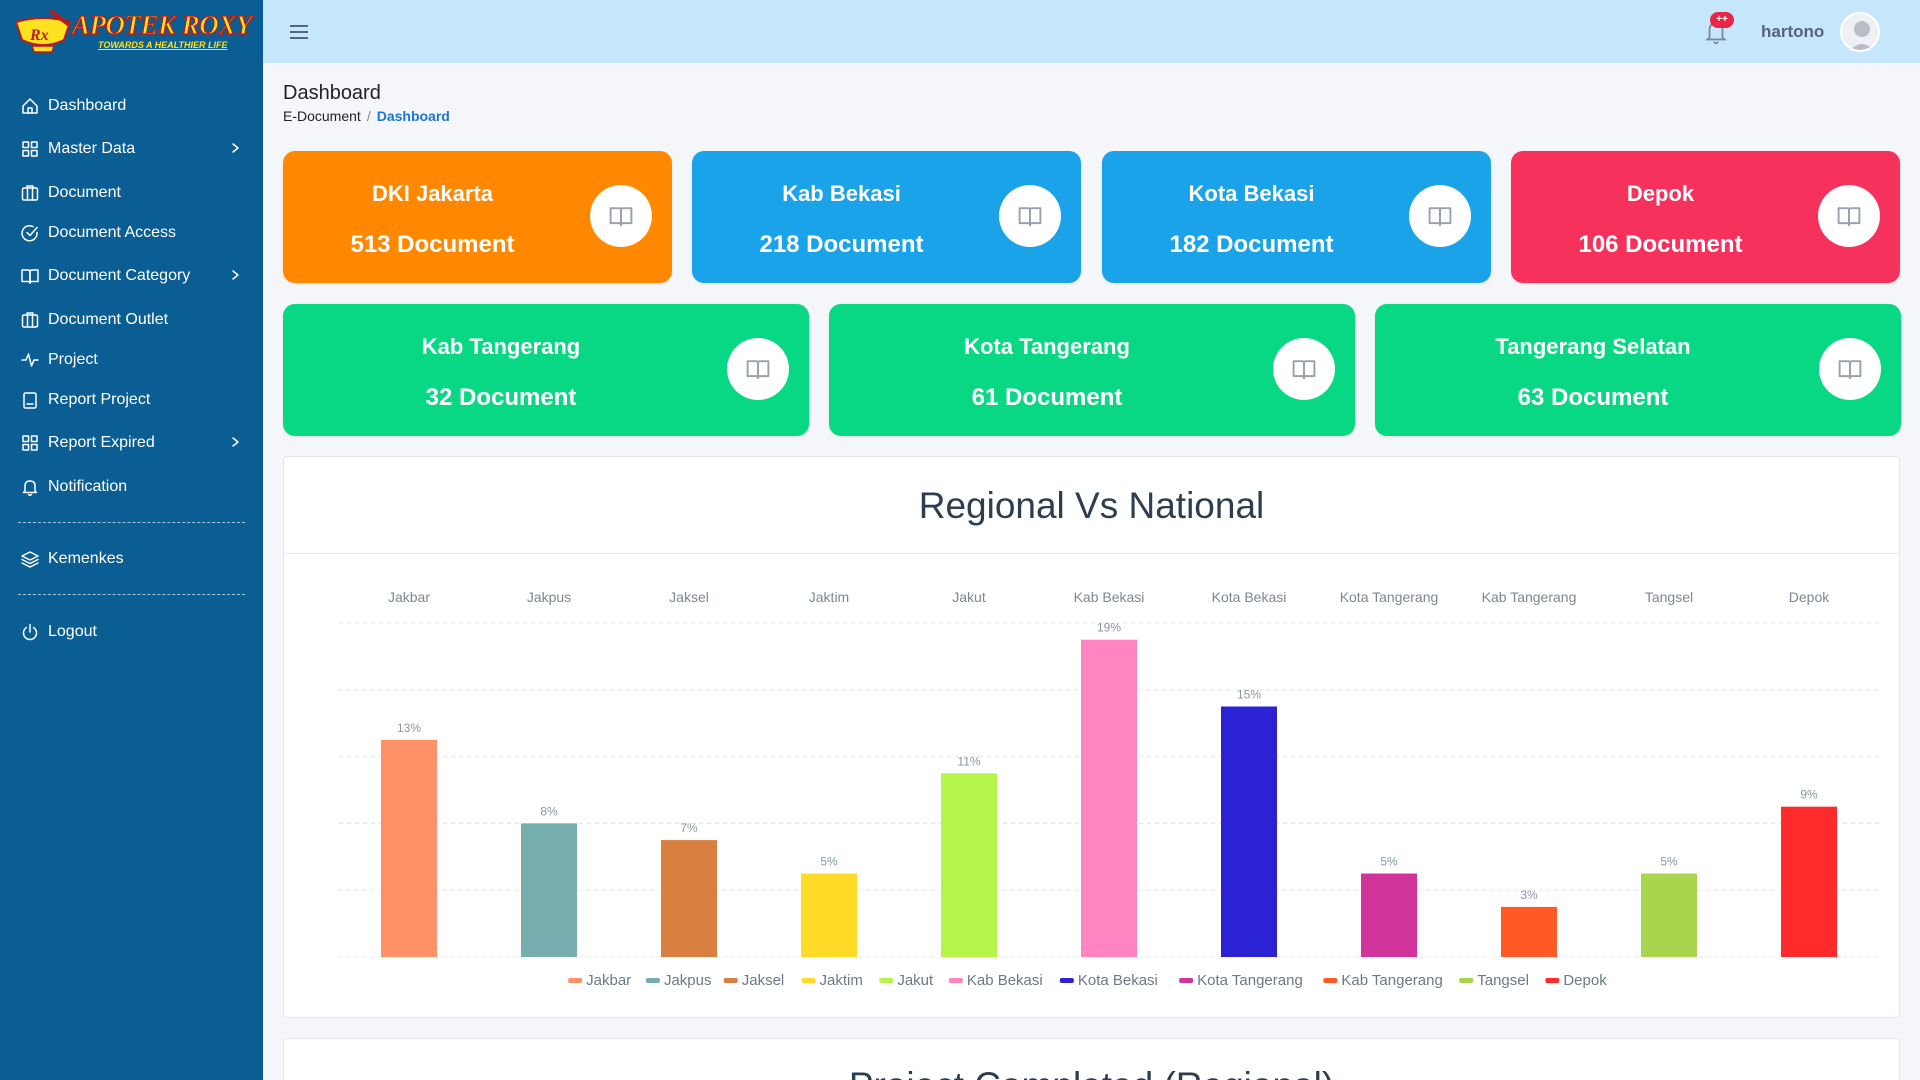 The height and width of the screenshot is (1080, 1920). I want to click on bar-jaksel, so click(689, 898).